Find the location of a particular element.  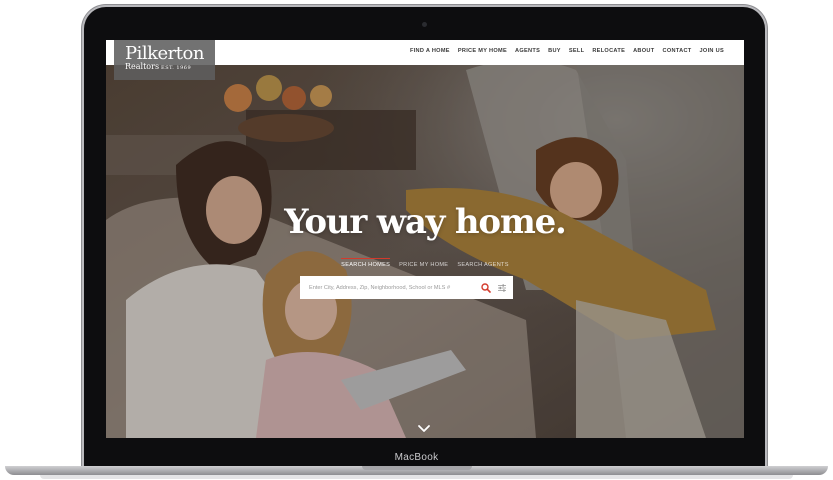

search-bar is located at coordinates (406, 287).